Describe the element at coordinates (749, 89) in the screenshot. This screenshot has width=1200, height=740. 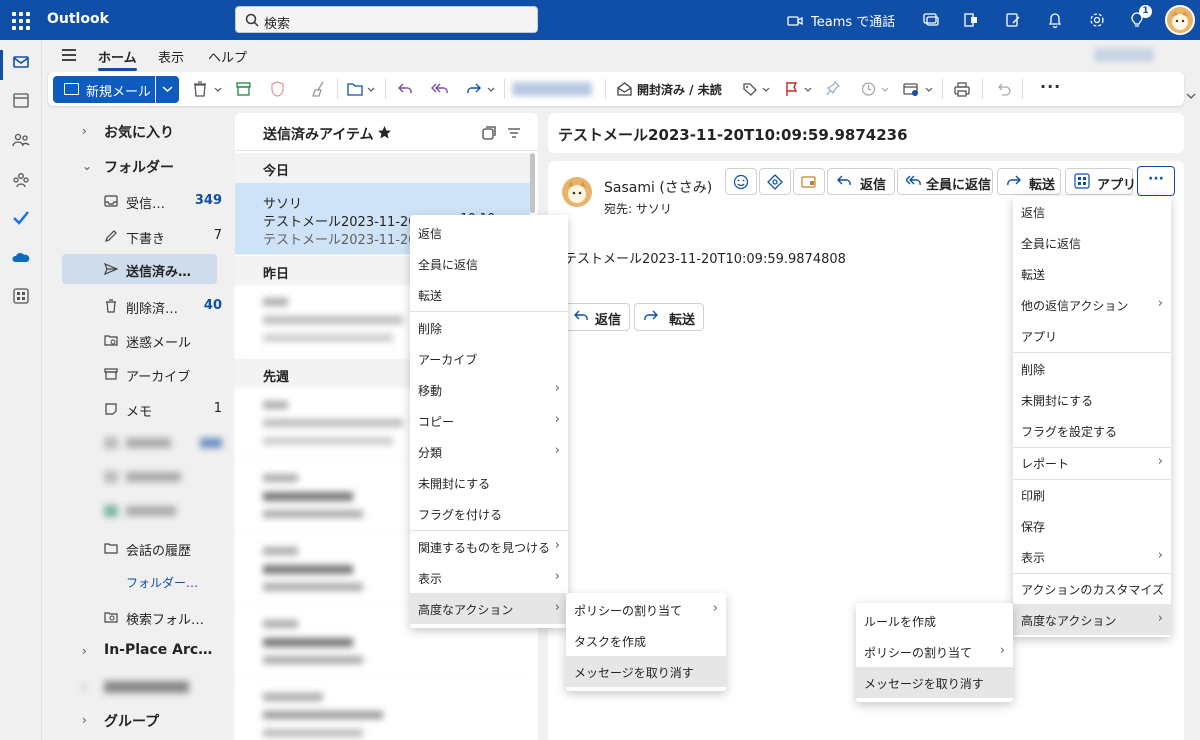
I see `tag-icon` at that location.